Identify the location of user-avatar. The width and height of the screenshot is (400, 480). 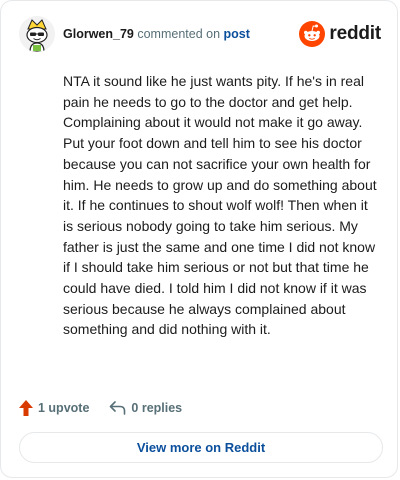
(37, 34).